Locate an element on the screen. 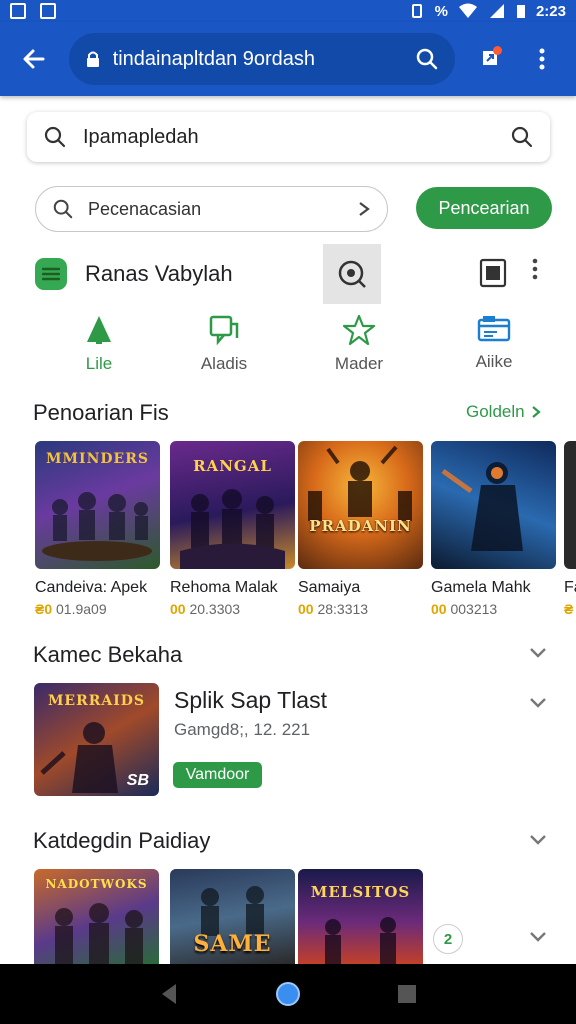 Image resolution: width=576 pixels, height=1024 pixels. back-button is located at coordinates (34, 59).